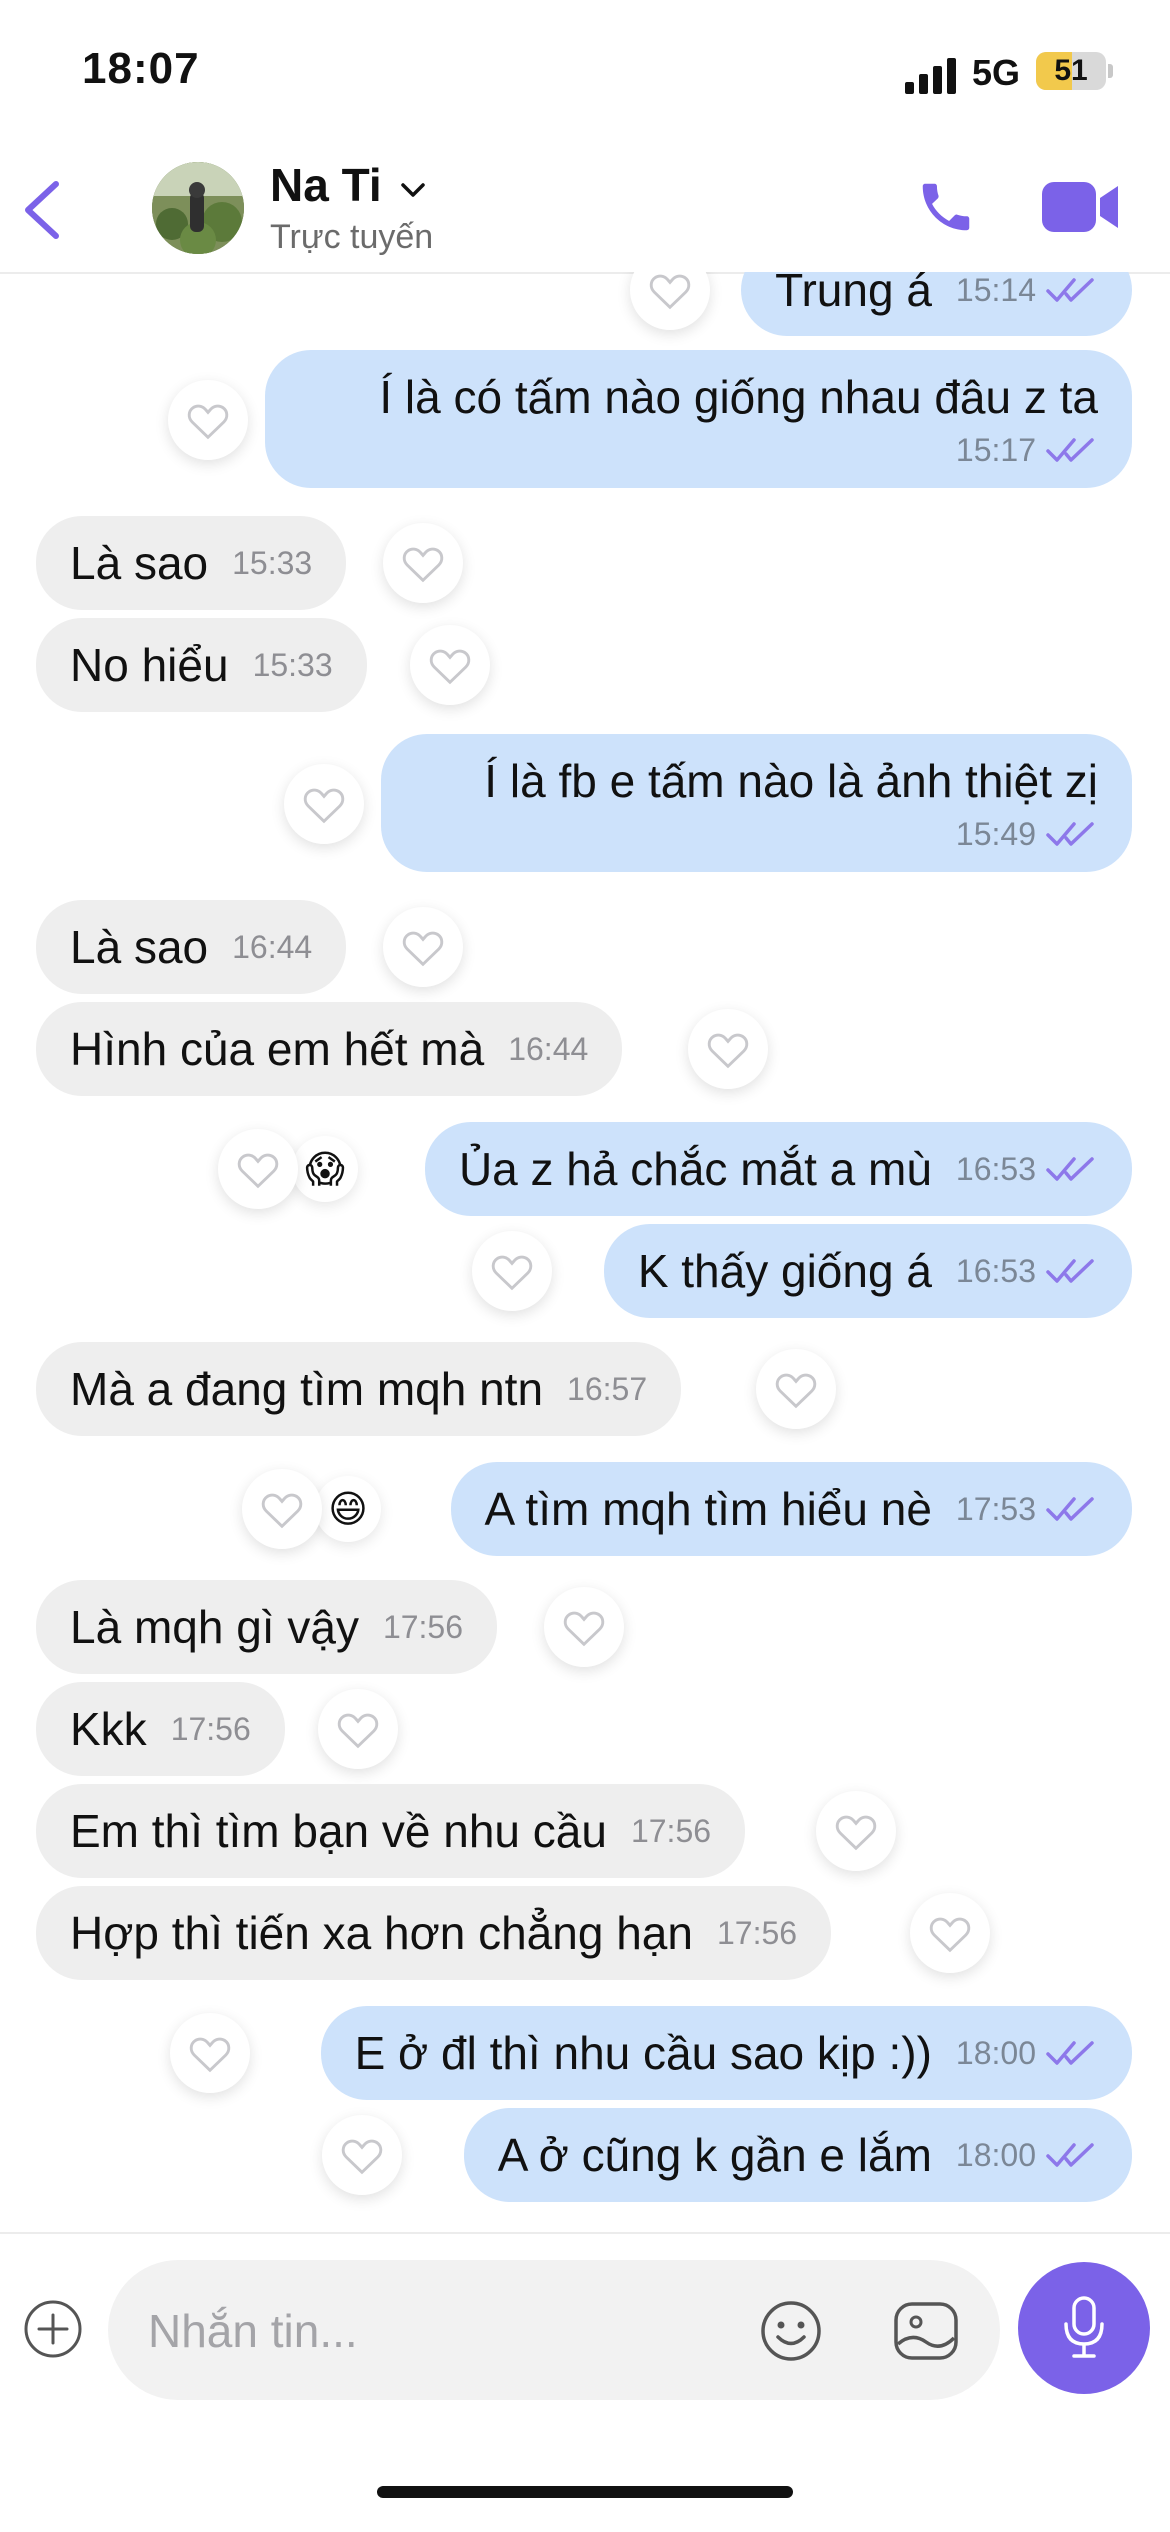 This screenshot has height=2532, width=1170. I want to click on message-text: Là mqh gì vậy, so click(214, 1627).